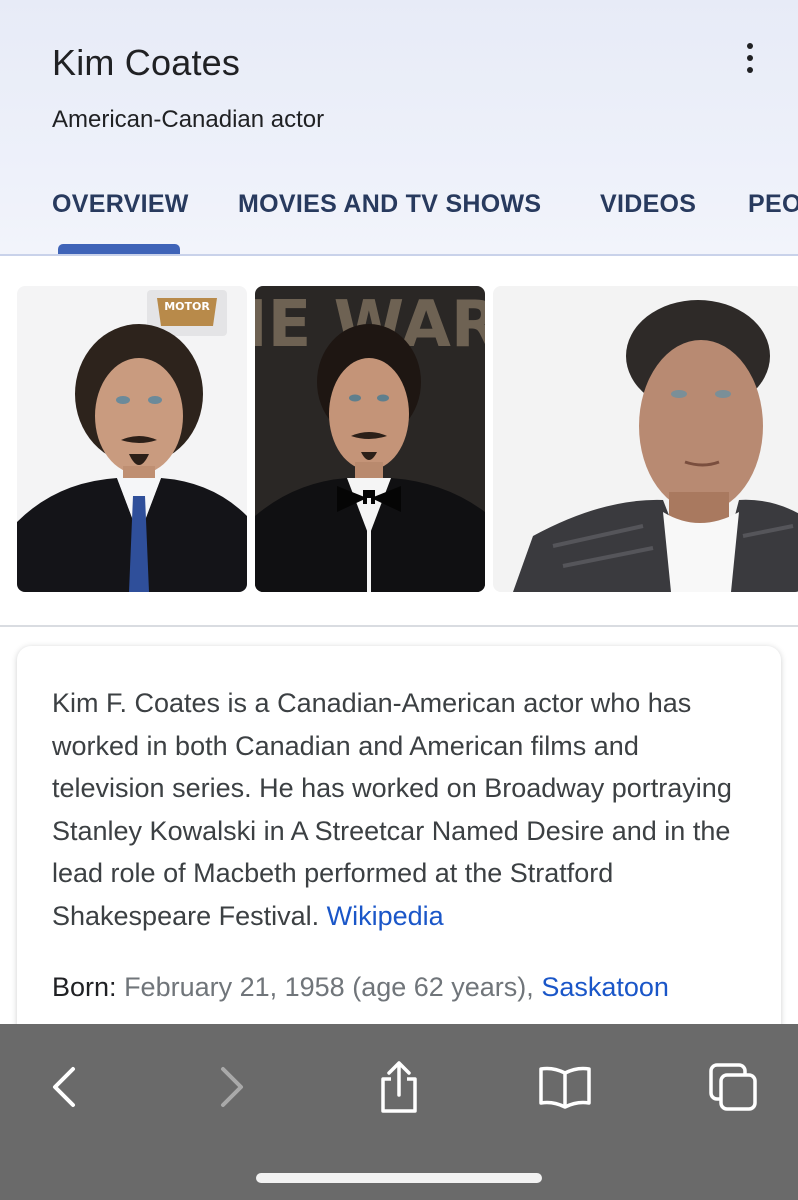 The height and width of the screenshot is (1200, 798). I want to click on bookmarks-icon, so click(565, 1087).